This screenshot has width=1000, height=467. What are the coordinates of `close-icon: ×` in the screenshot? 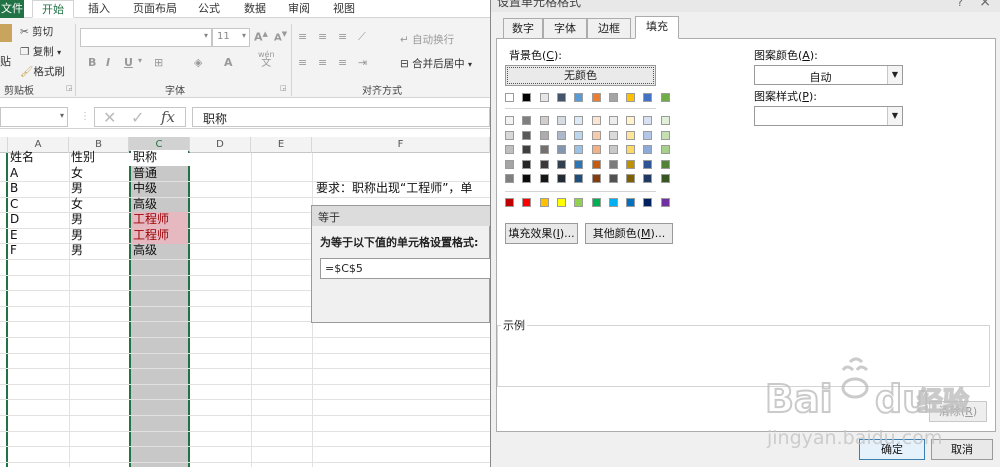 It's located at (985, 5).